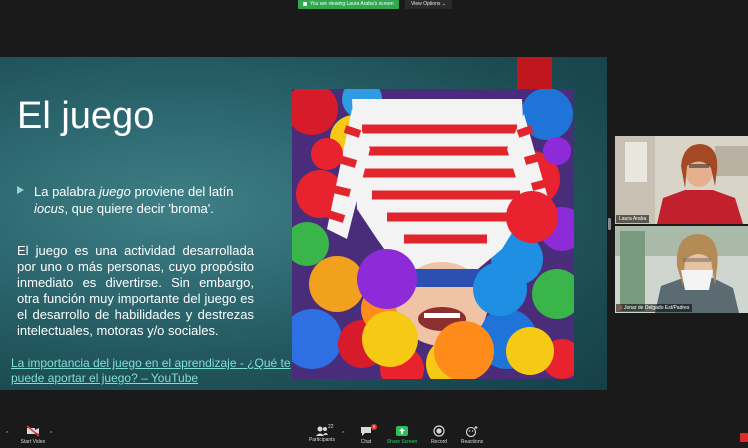 This screenshot has width=748, height=448. I want to click on participants-icon, so click(322, 431).